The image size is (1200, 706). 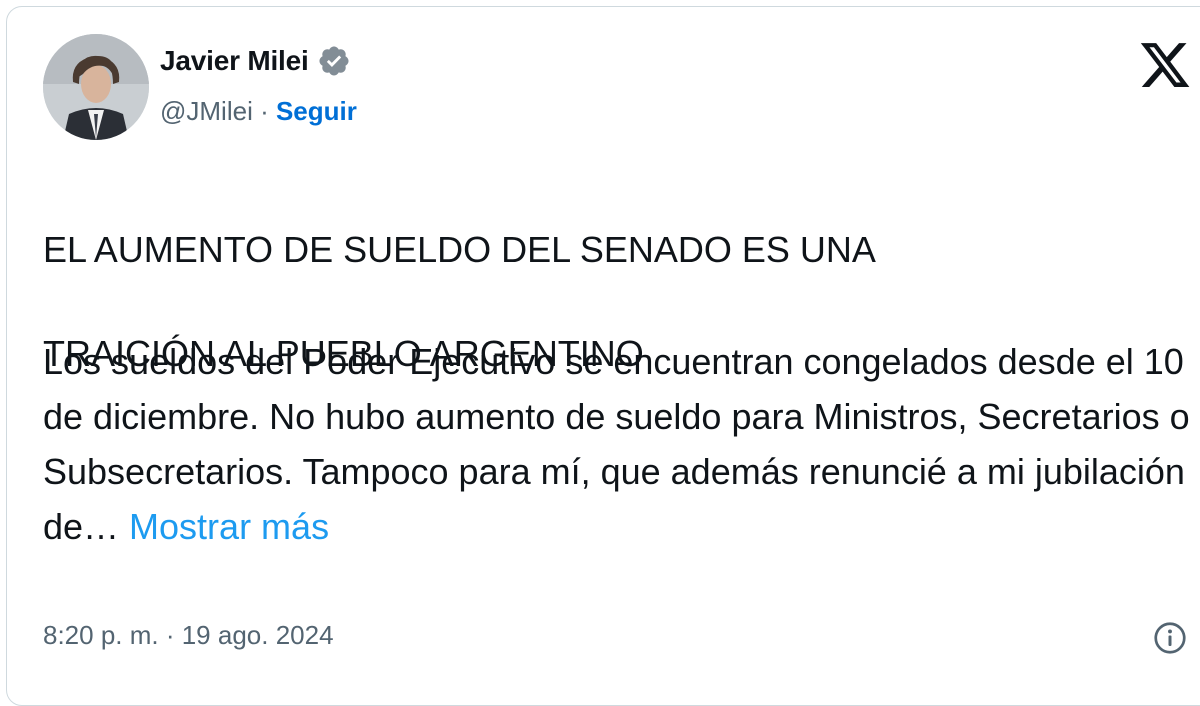 I want to click on verified-badge-icon, so click(x=334, y=61).